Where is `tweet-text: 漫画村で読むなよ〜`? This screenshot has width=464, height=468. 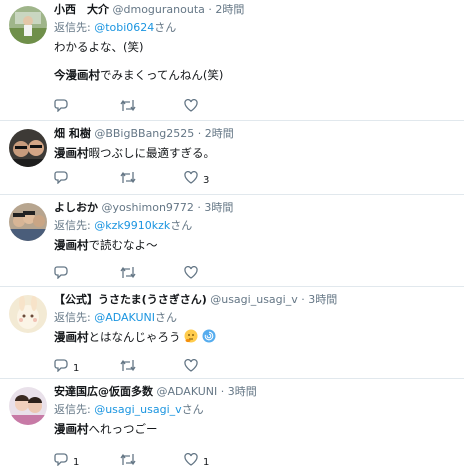 tweet-text: 漫画村で読むなよ〜 is located at coordinates (255, 245).